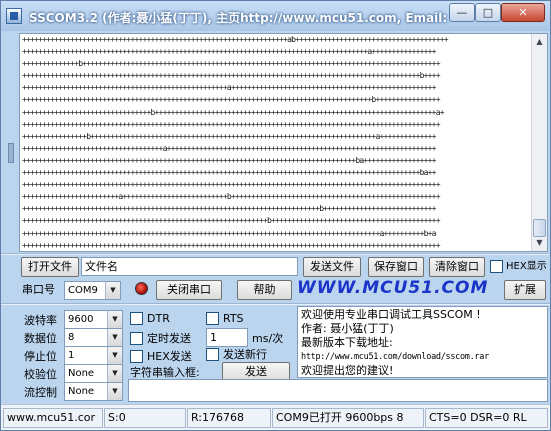  Describe the element at coordinates (145, 418) in the screenshot. I see `status-sent: S:0` at that location.